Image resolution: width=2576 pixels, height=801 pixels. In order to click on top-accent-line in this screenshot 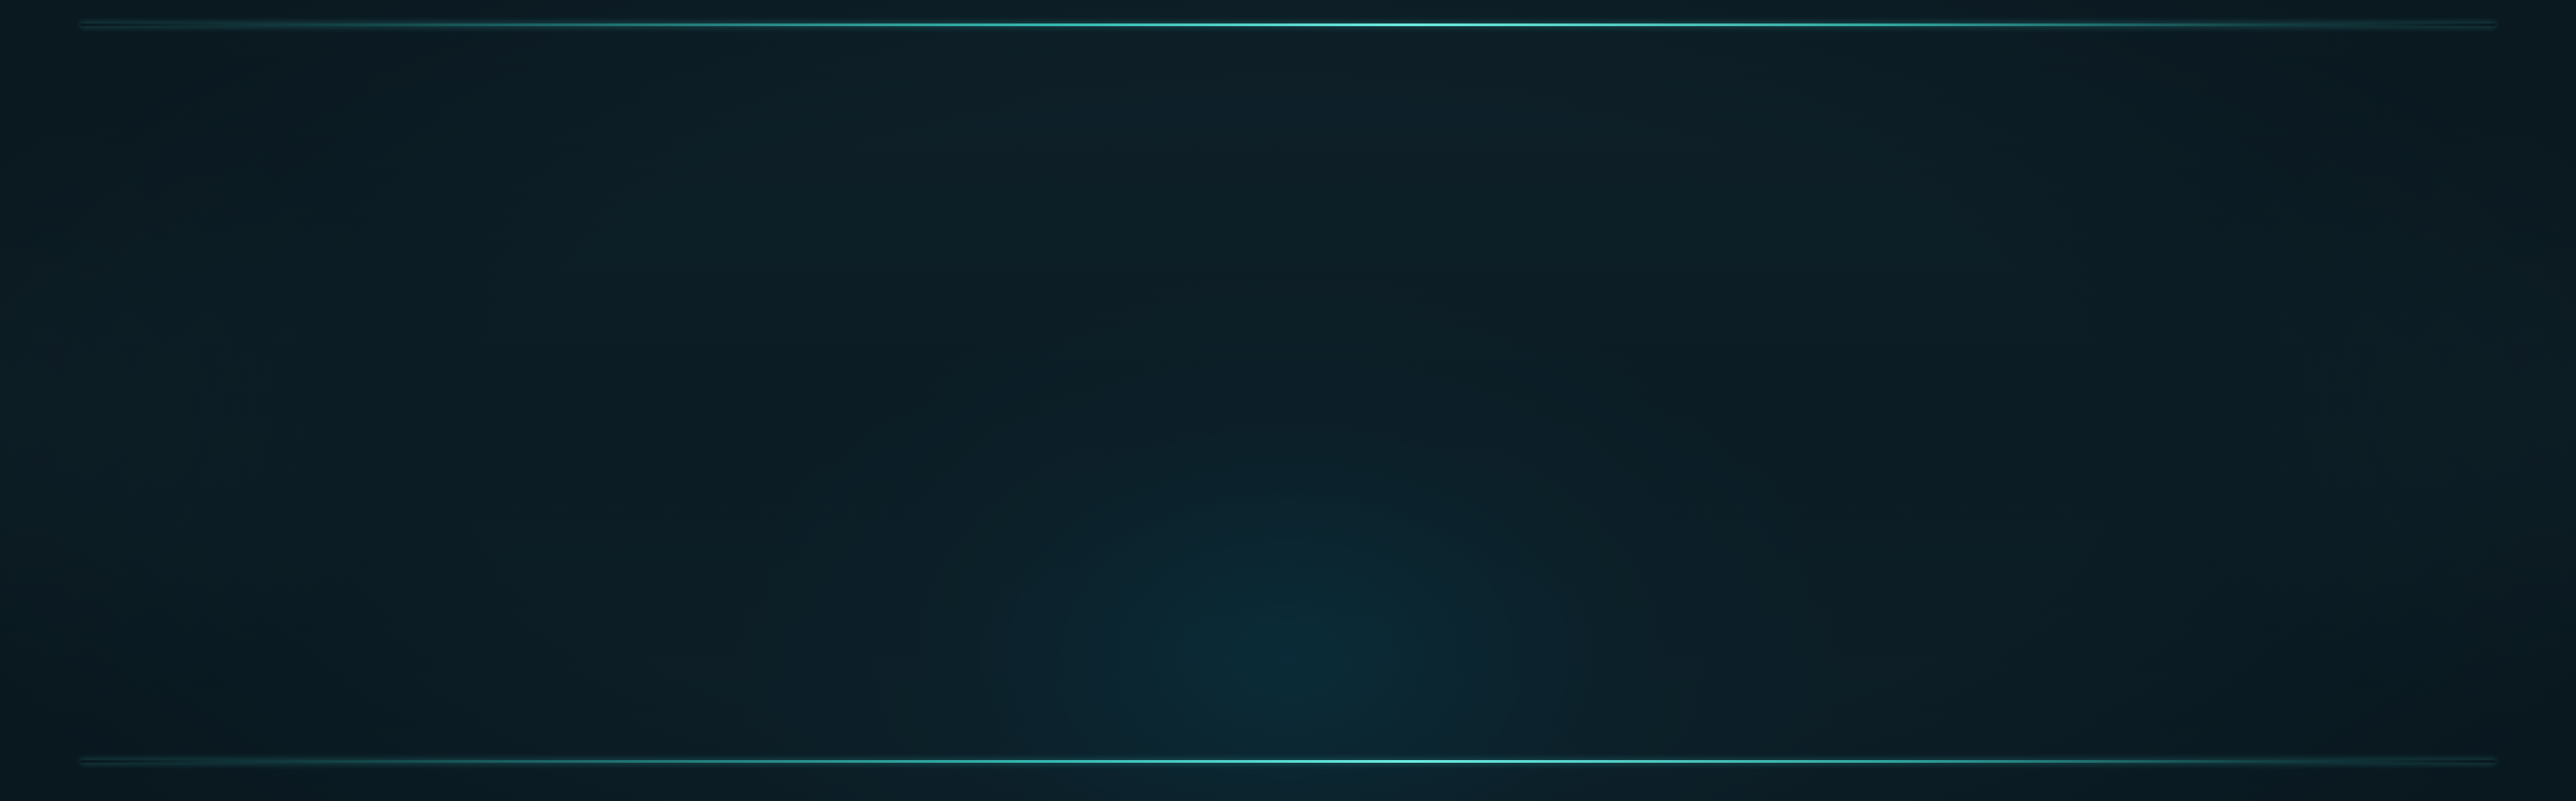, I will do `click(1288, 24)`.